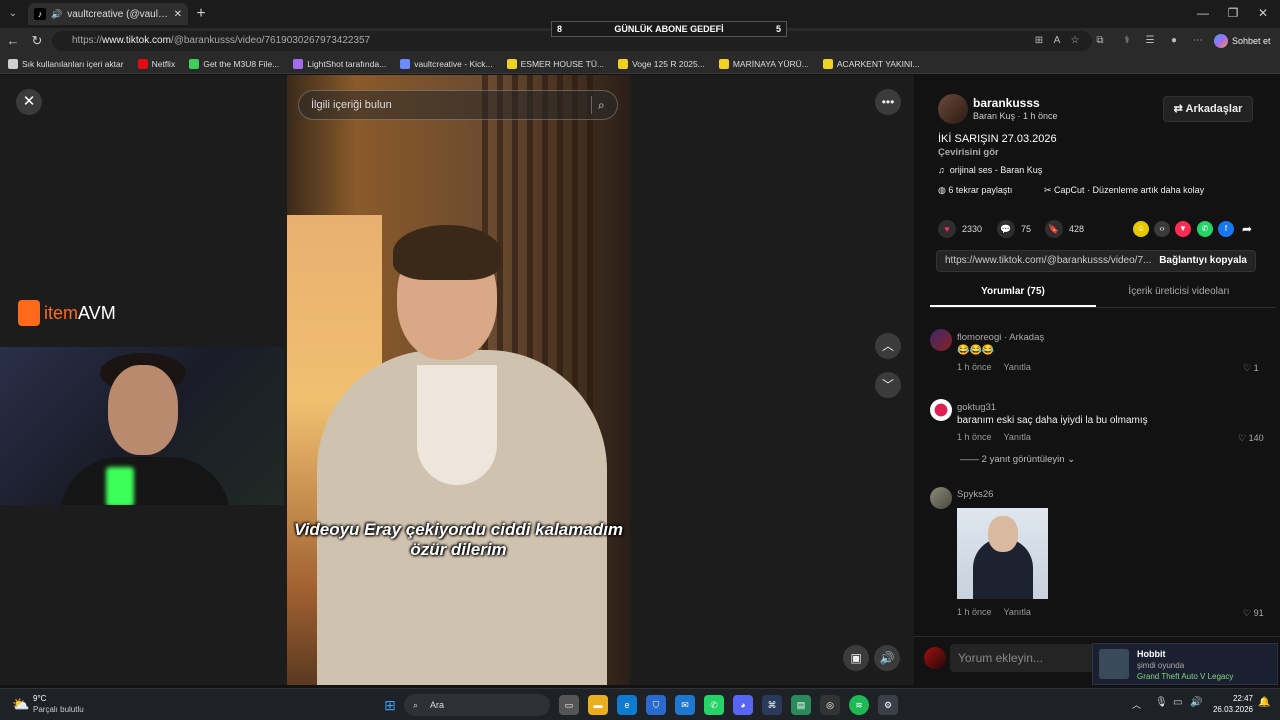  What do you see at coordinates (178, 14) in the screenshot?
I see `close-tab-icon: ✕` at bounding box center [178, 14].